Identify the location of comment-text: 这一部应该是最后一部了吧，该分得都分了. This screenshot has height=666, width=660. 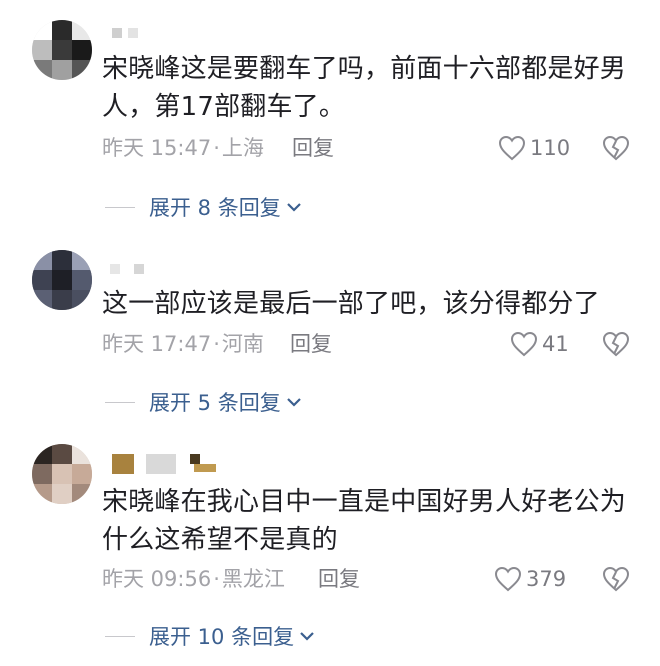
(351, 304).